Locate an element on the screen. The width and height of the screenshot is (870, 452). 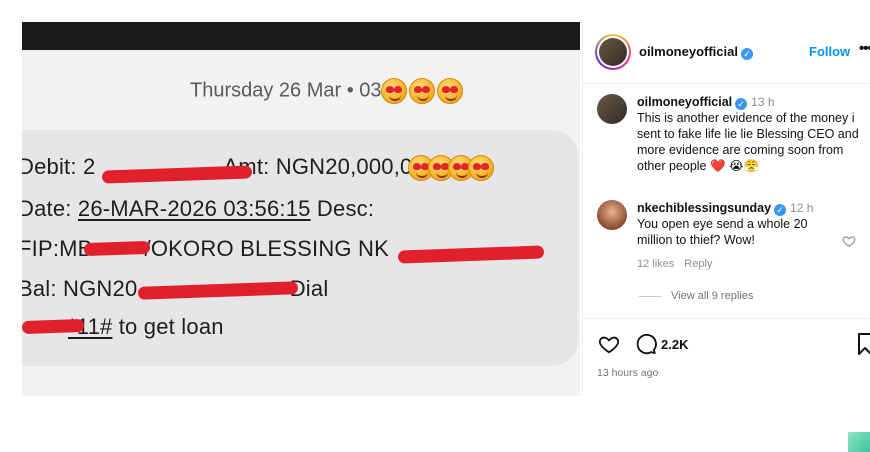
post-header: oilmoneyofficial✓ Follow ••• is located at coordinates (726, 53).